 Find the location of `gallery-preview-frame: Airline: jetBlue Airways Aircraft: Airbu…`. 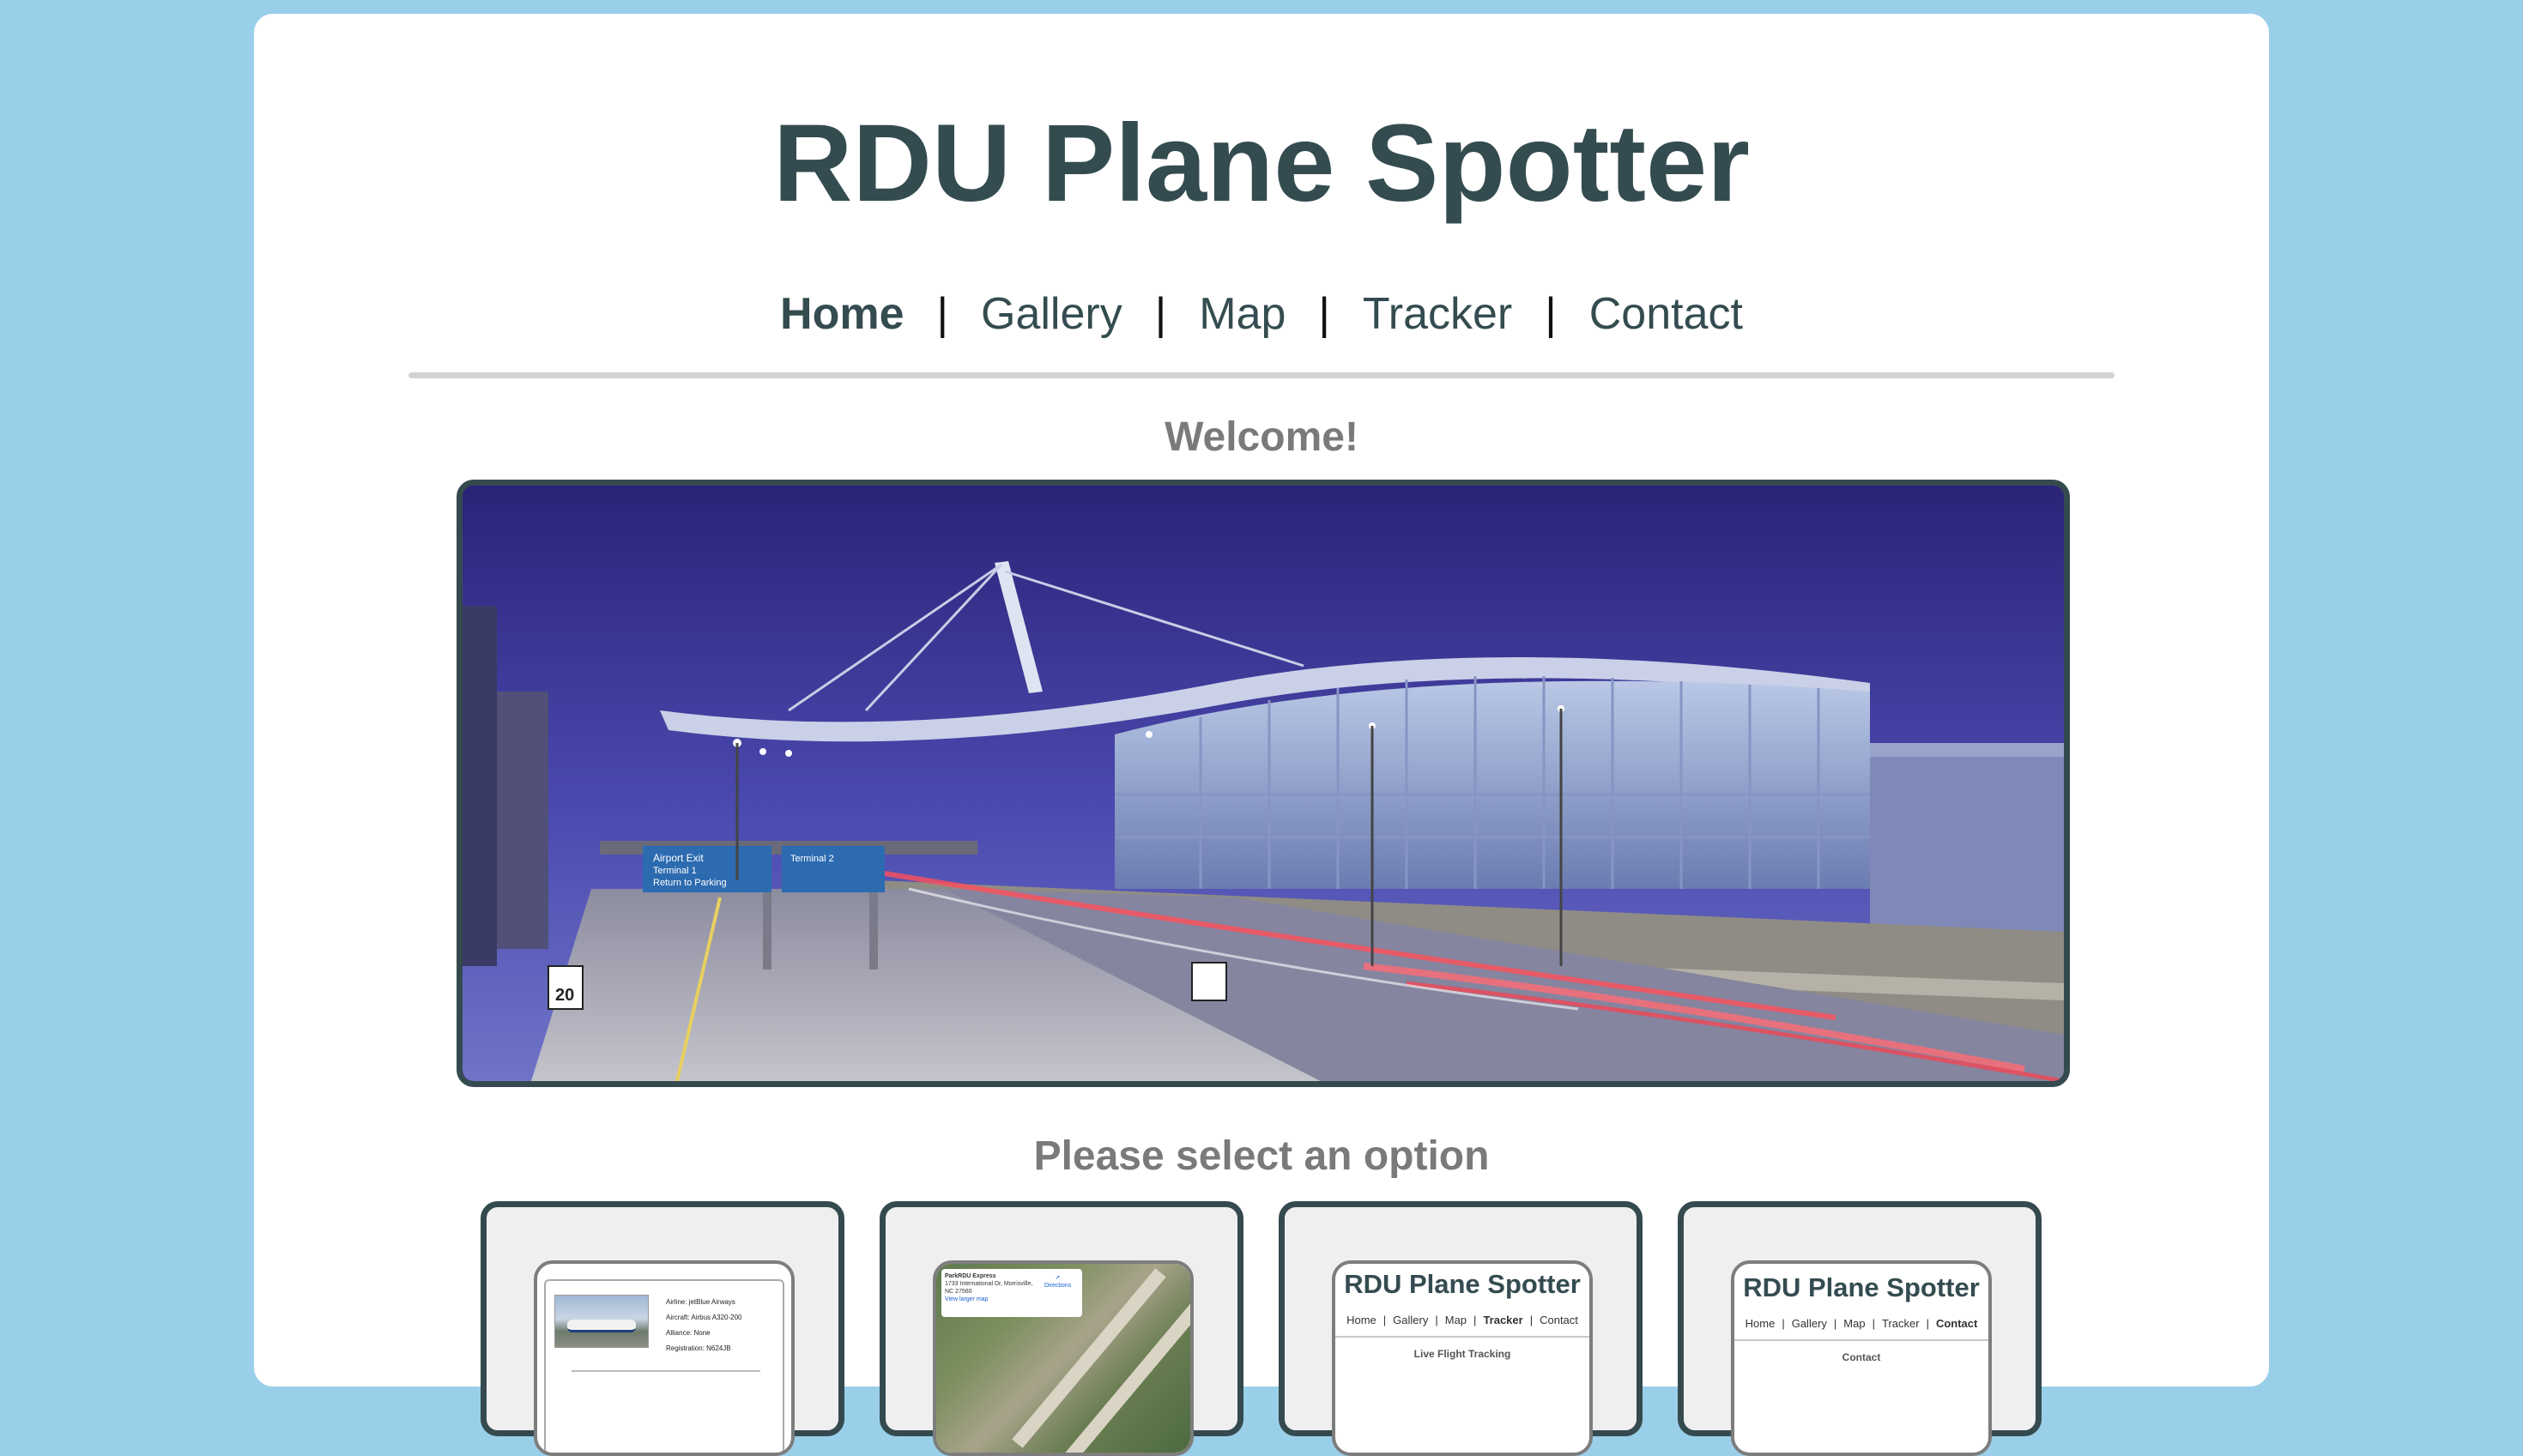

gallery-preview-frame: Airline: jetBlue Airways Aircraft: Airbu… is located at coordinates (664, 1366).